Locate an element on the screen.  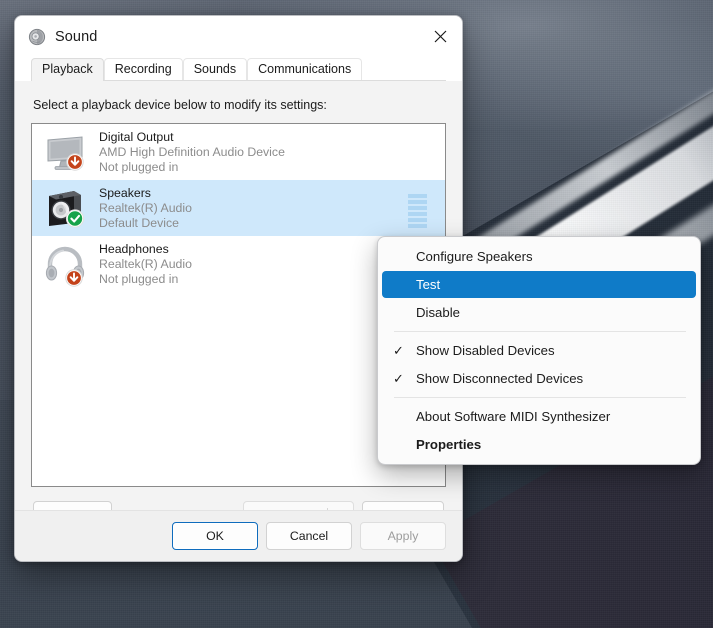
menu-item-show-disabled-devices: ✓ Show Disabled Devices is located at coordinates (539, 350).